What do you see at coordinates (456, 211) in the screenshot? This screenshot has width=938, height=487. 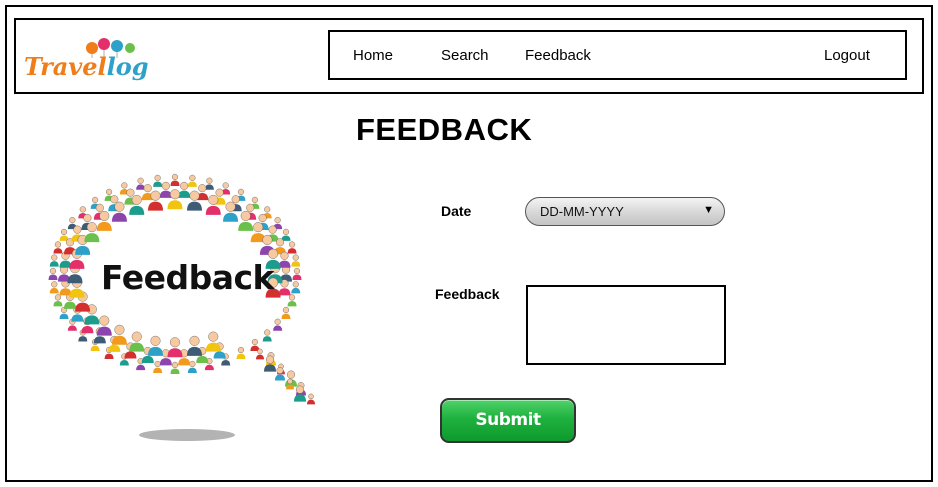 I see `date-label: Date` at bounding box center [456, 211].